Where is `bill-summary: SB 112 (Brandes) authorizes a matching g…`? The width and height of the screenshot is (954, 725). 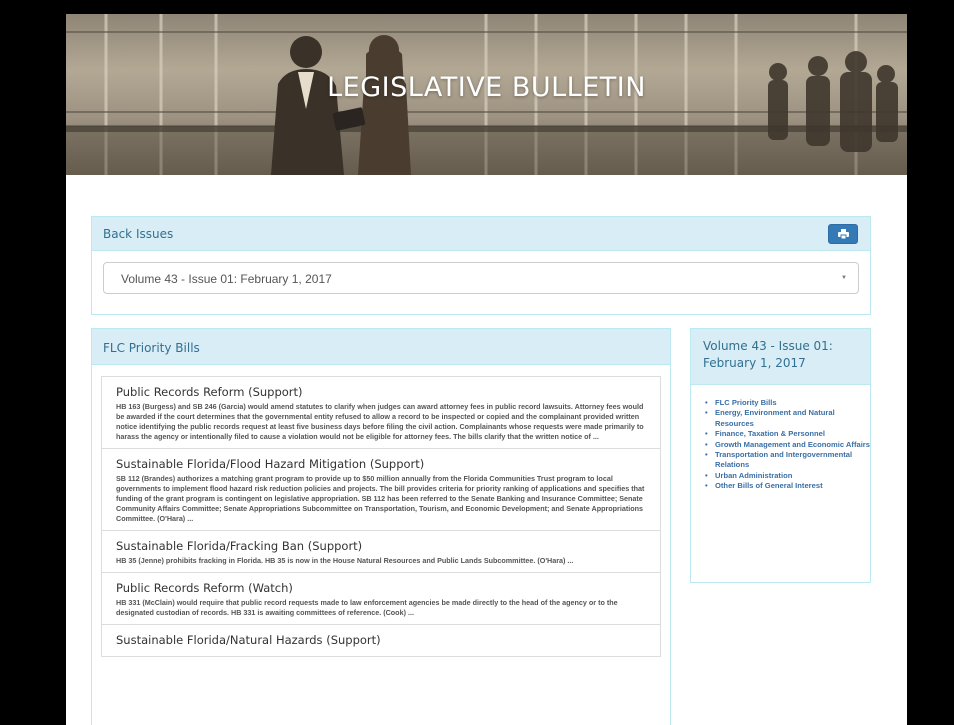
bill-summary: SB 112 (Brandes) authorizes a matching g… is located at coordinates (380, 498).